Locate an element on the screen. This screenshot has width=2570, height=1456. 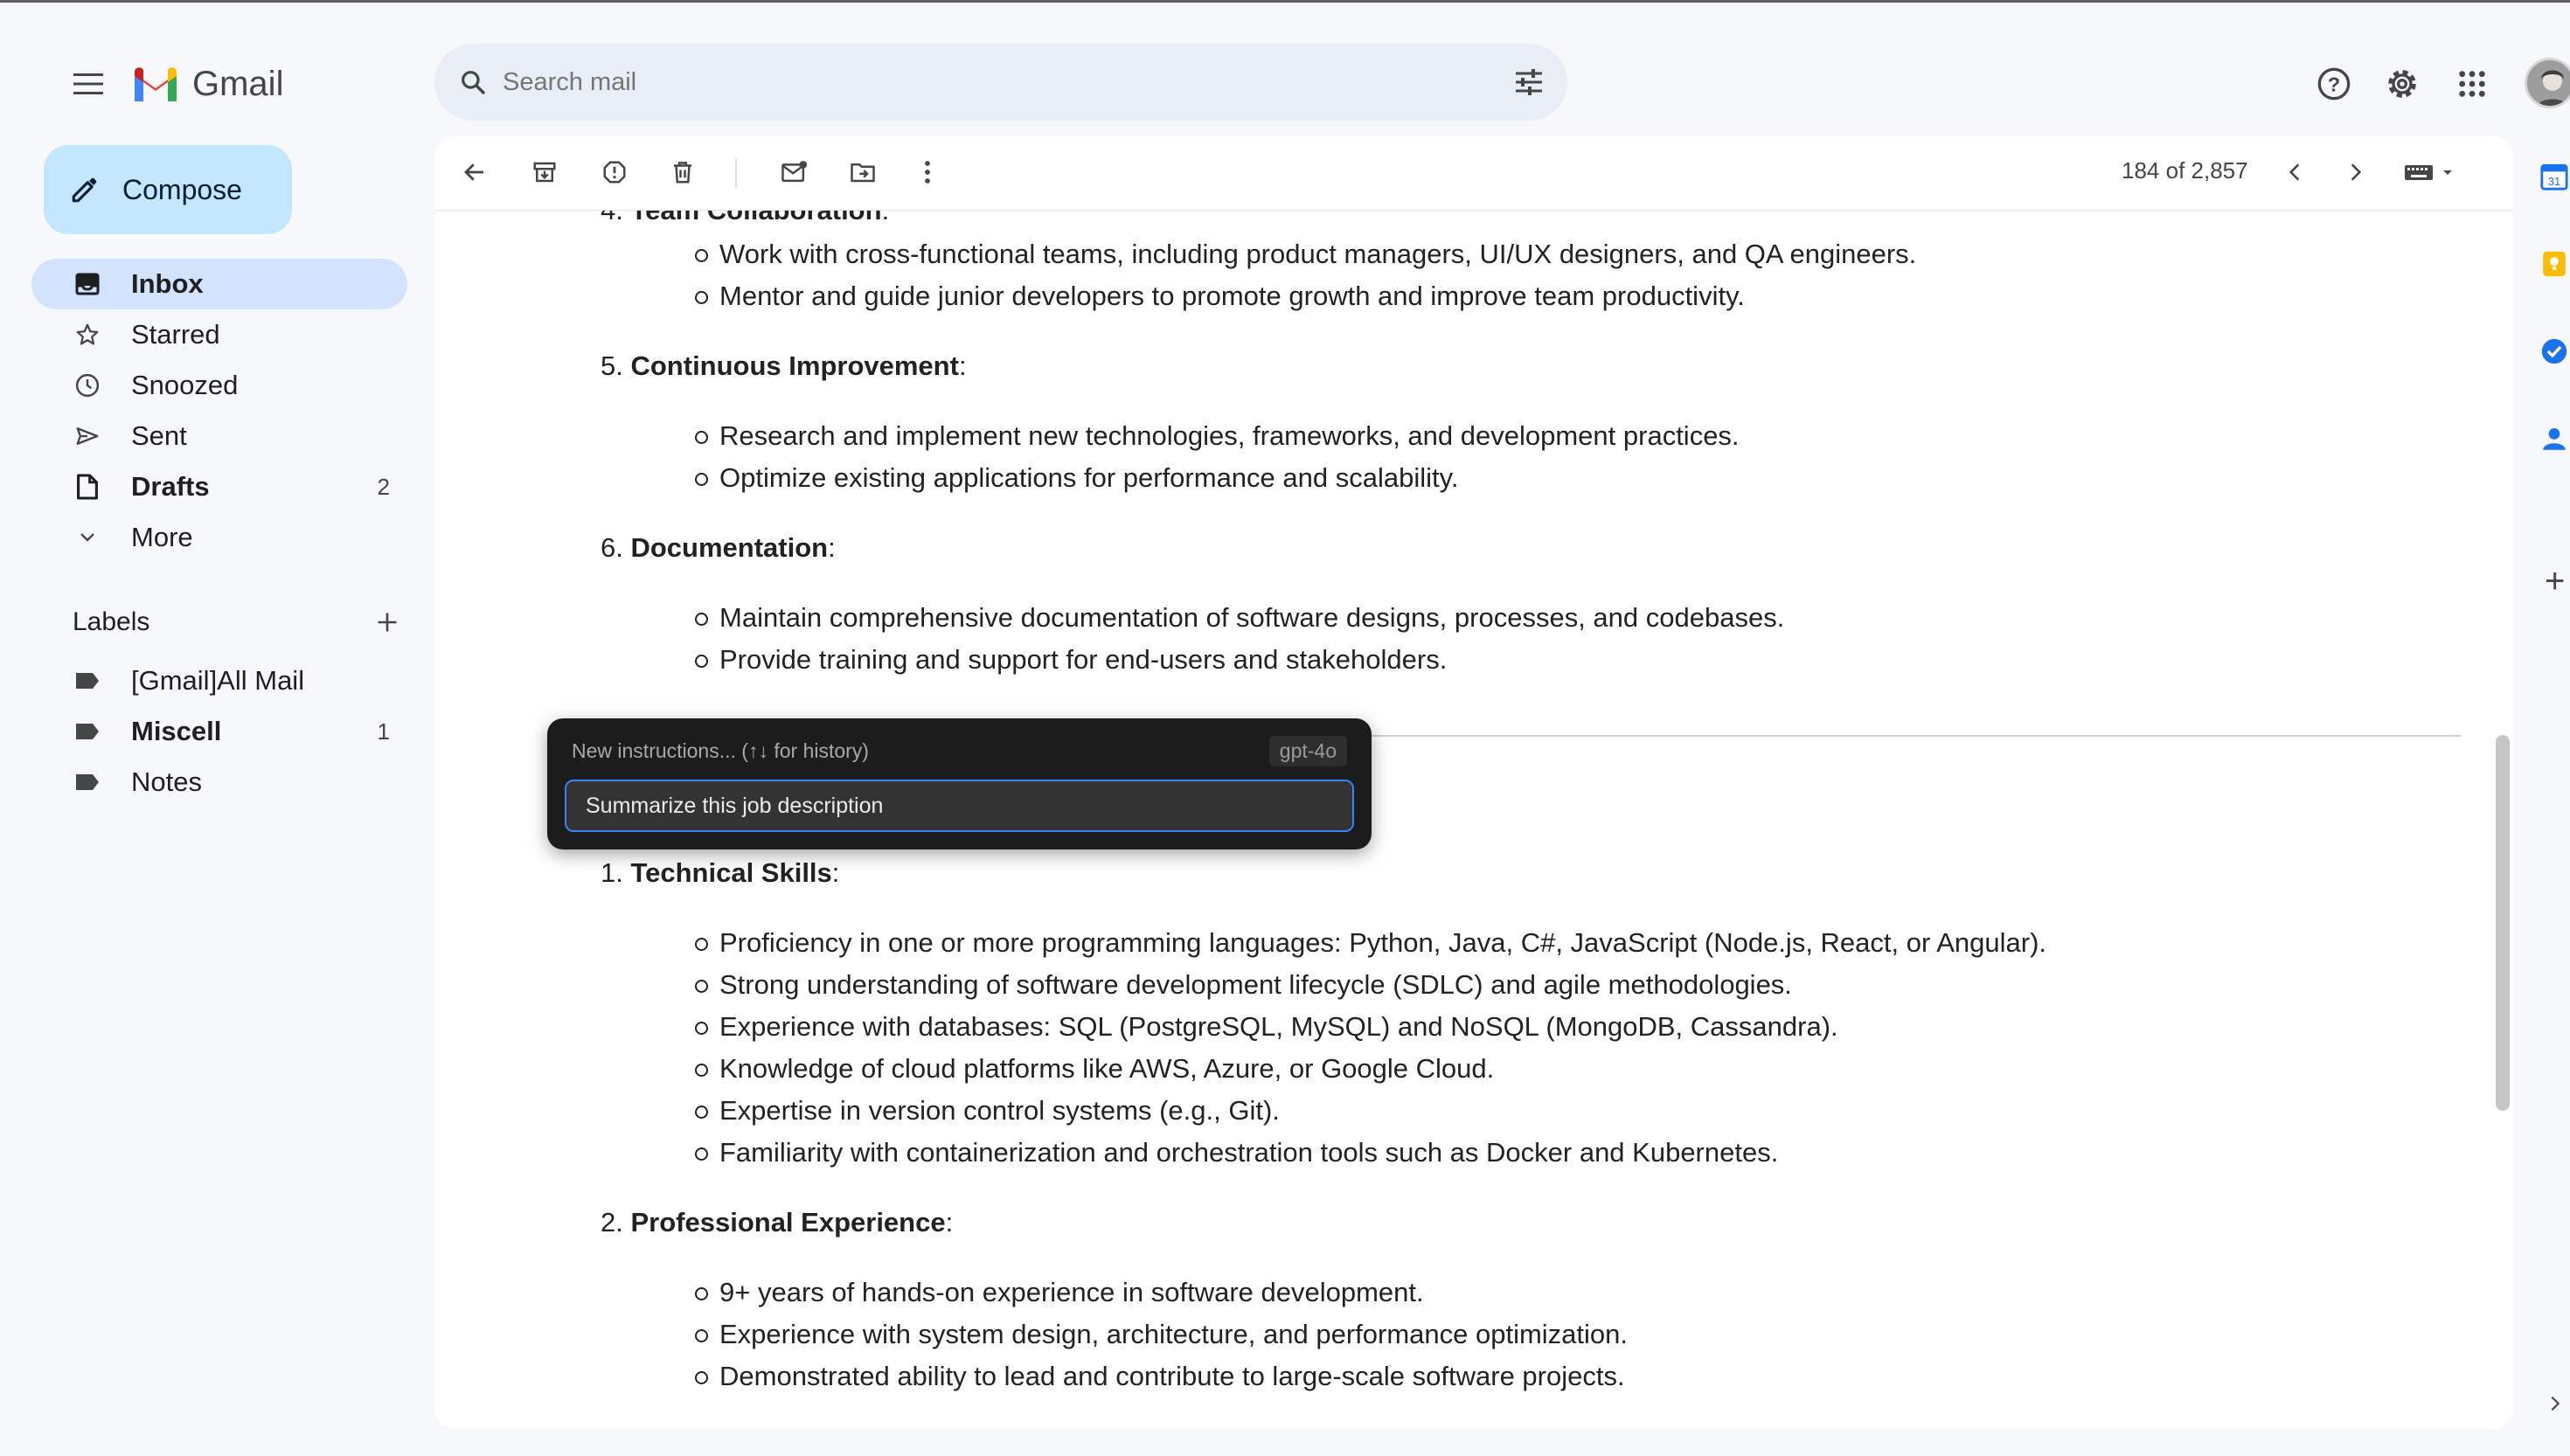
message-toolbar: 184 of 2,857 is located at coordinates (1473, 173).